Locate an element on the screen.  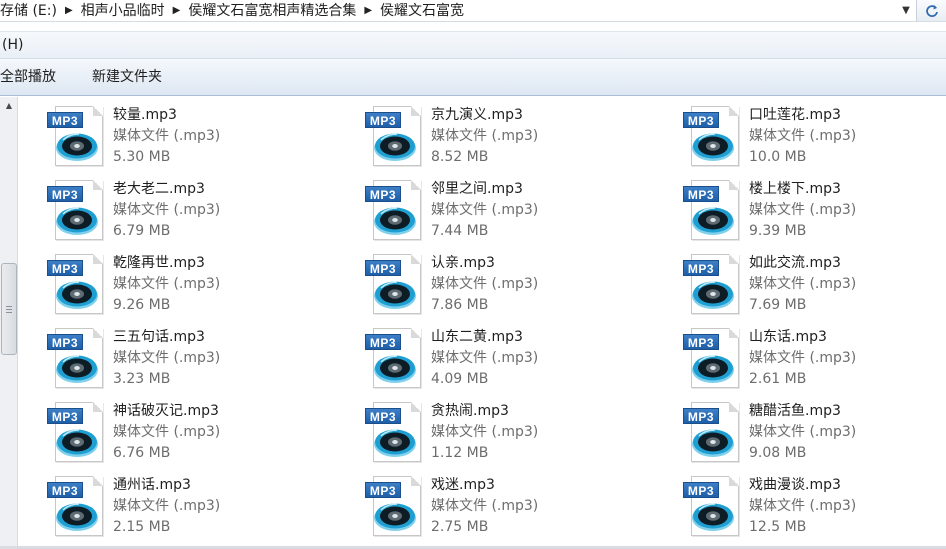
play-all-button: 全部播放 is located at coordinates (28, 77).